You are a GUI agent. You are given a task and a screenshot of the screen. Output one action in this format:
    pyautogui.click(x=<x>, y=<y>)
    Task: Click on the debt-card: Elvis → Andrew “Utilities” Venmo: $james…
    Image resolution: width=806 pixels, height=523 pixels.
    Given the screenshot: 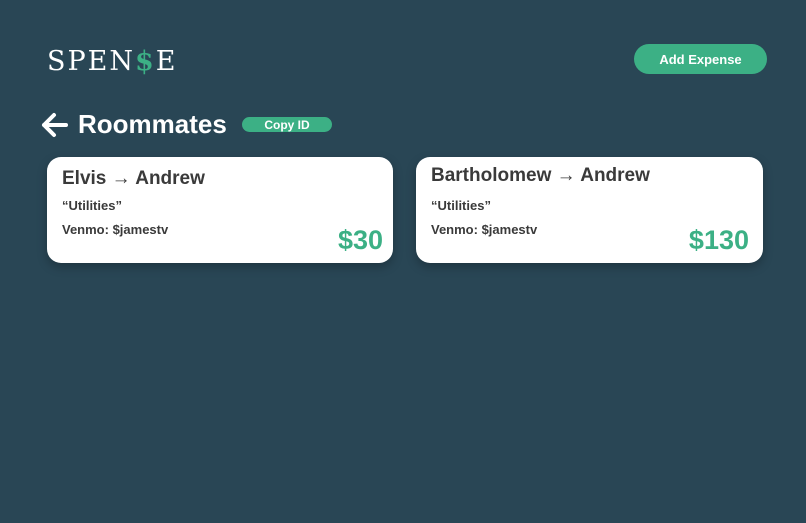 What is the action you would take?
    pyautogui.click(x=220, y=210)
    